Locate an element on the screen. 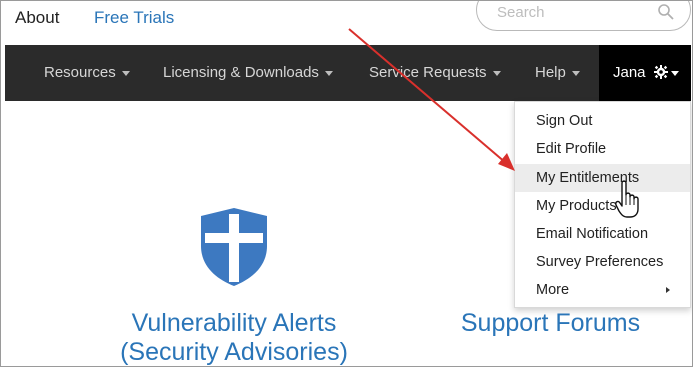 This screenshot has width=693, height=367. menu-item-label: Edit Profile is located at coordinates (571, 149).